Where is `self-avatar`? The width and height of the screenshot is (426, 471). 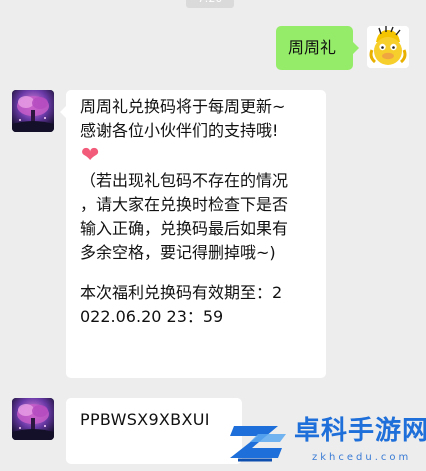 self-avatar is located at coordinates (388, 47).